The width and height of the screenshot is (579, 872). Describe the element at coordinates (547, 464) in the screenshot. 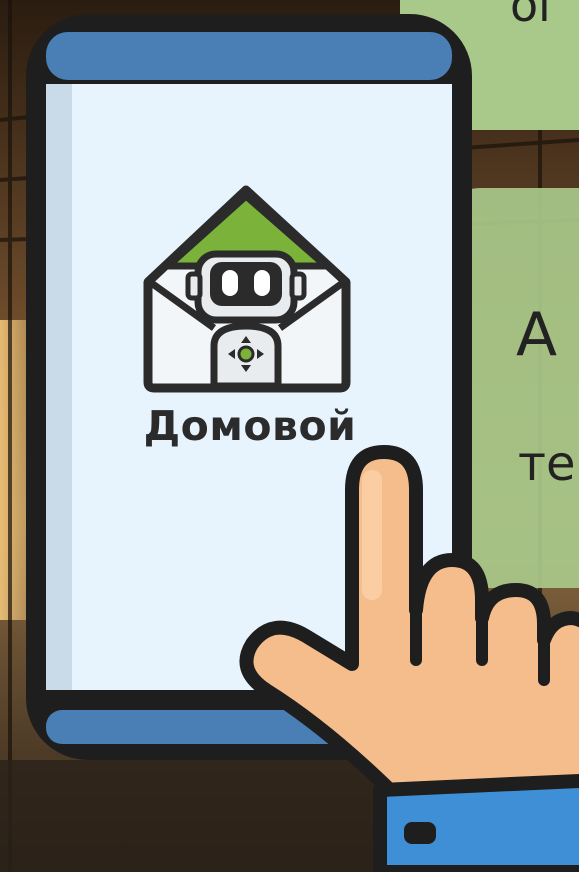

I see `speech-bubble-middle-text-line2: те` at that location.